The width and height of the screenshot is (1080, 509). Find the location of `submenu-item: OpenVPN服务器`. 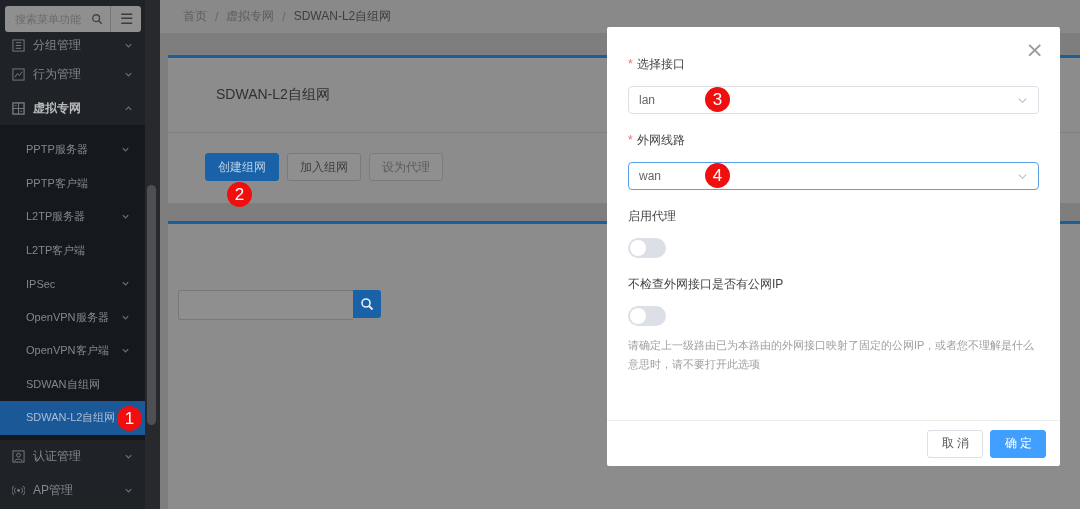

submenu-item: OpenVPN服务器 is located at coordinates (72, 317).